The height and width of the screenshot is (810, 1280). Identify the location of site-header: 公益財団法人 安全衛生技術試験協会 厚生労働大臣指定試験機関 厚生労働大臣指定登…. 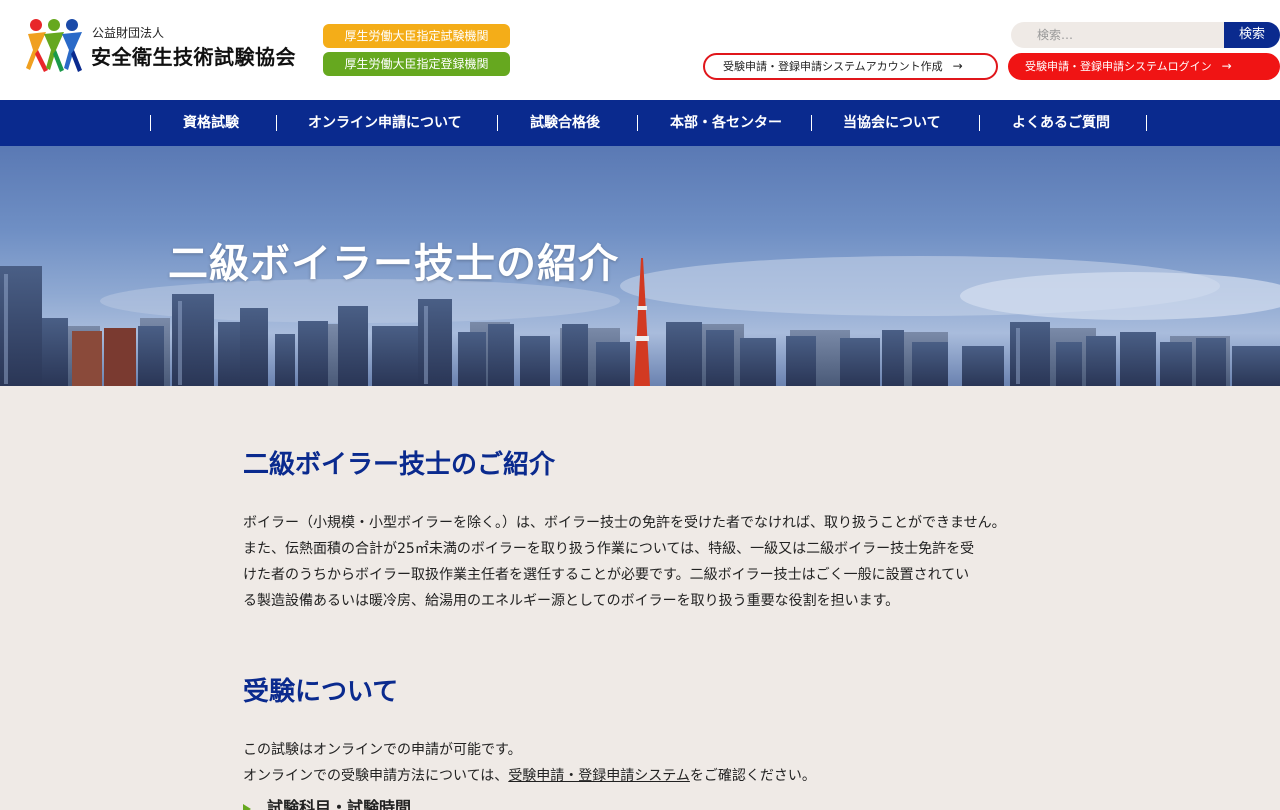
(640, 50).